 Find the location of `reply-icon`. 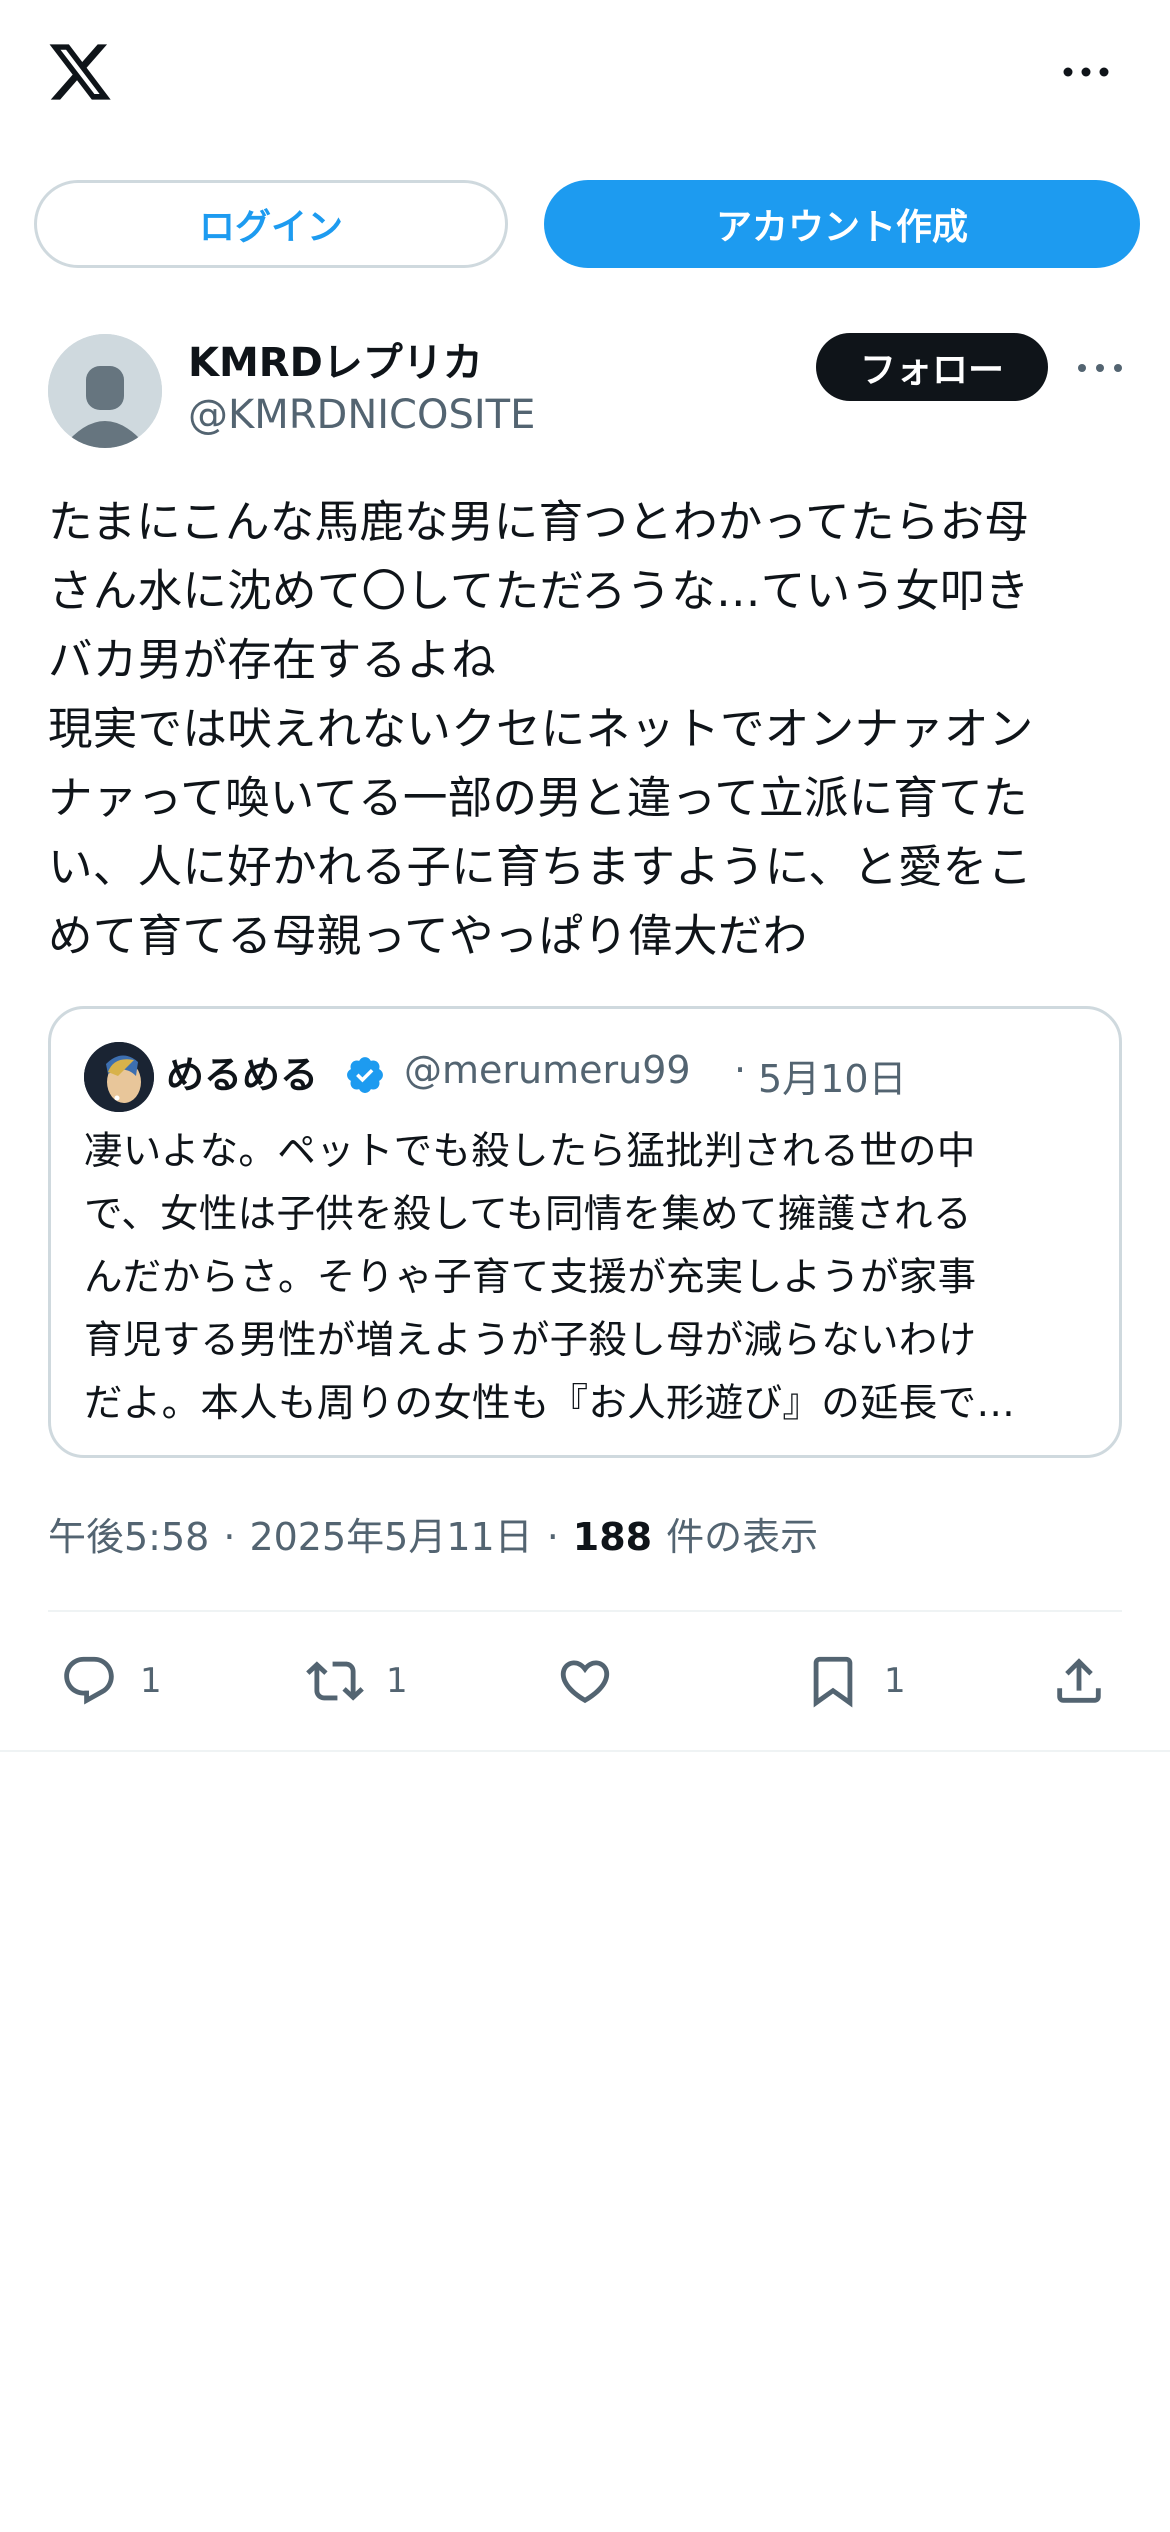

reply-icon is located at coordinates (89, 1680).